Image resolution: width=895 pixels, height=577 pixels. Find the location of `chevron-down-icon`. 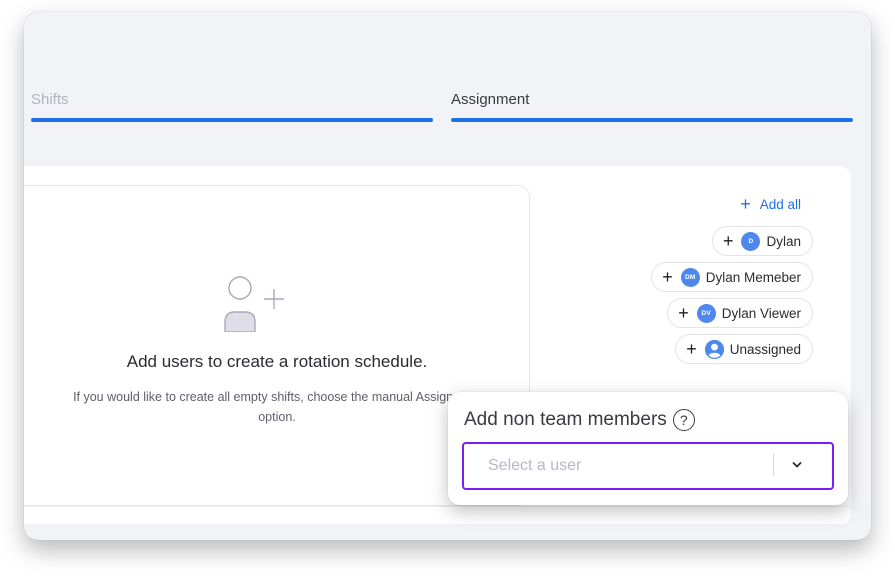

chevron-down-icon is located at coordinates (797, 465).